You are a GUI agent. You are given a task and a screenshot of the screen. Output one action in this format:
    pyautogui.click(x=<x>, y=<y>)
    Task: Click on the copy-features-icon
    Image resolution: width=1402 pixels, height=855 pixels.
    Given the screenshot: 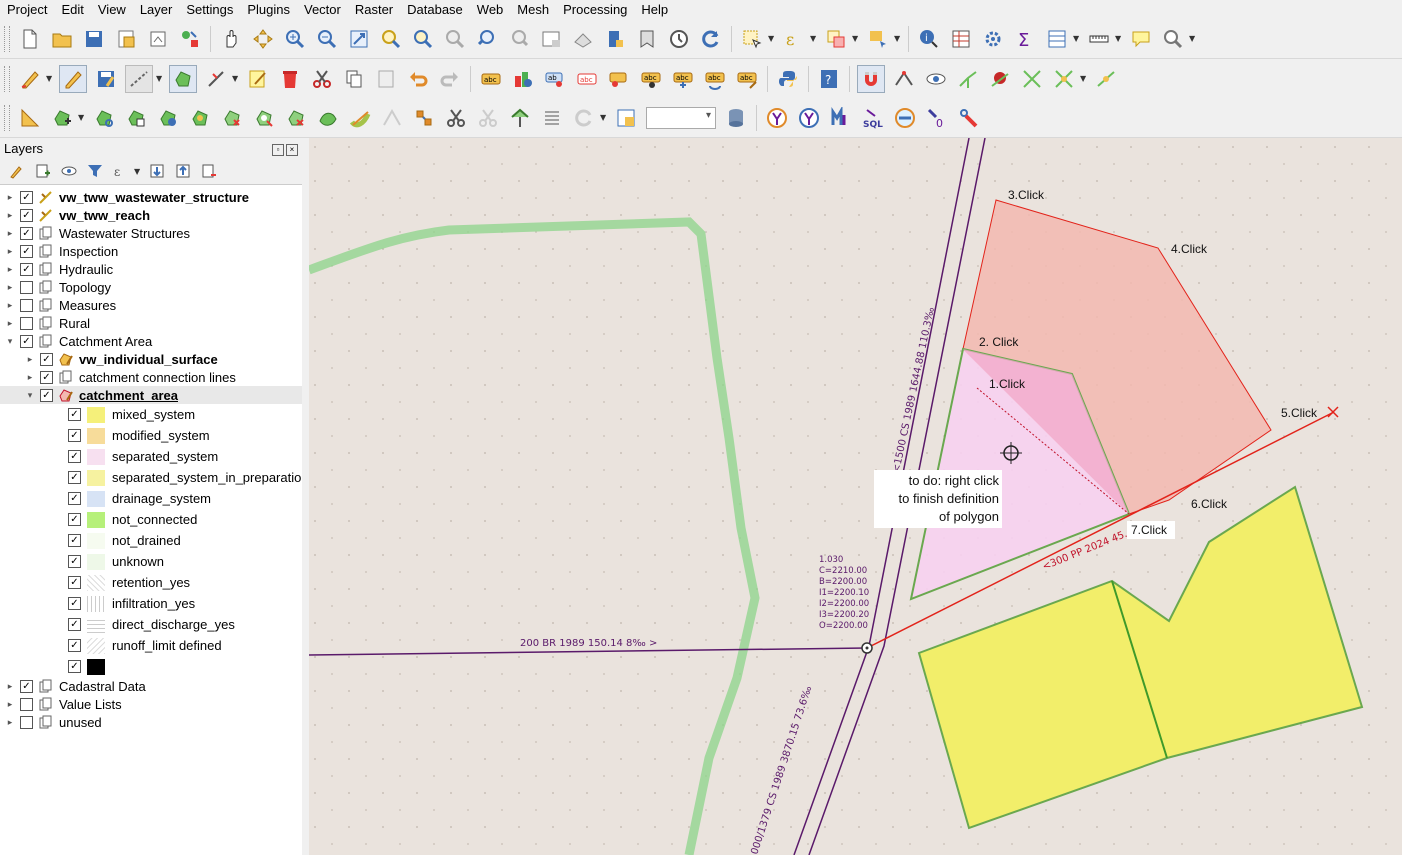 What is the action you would take?
    pyautogui.click(x=354, y=79)
    